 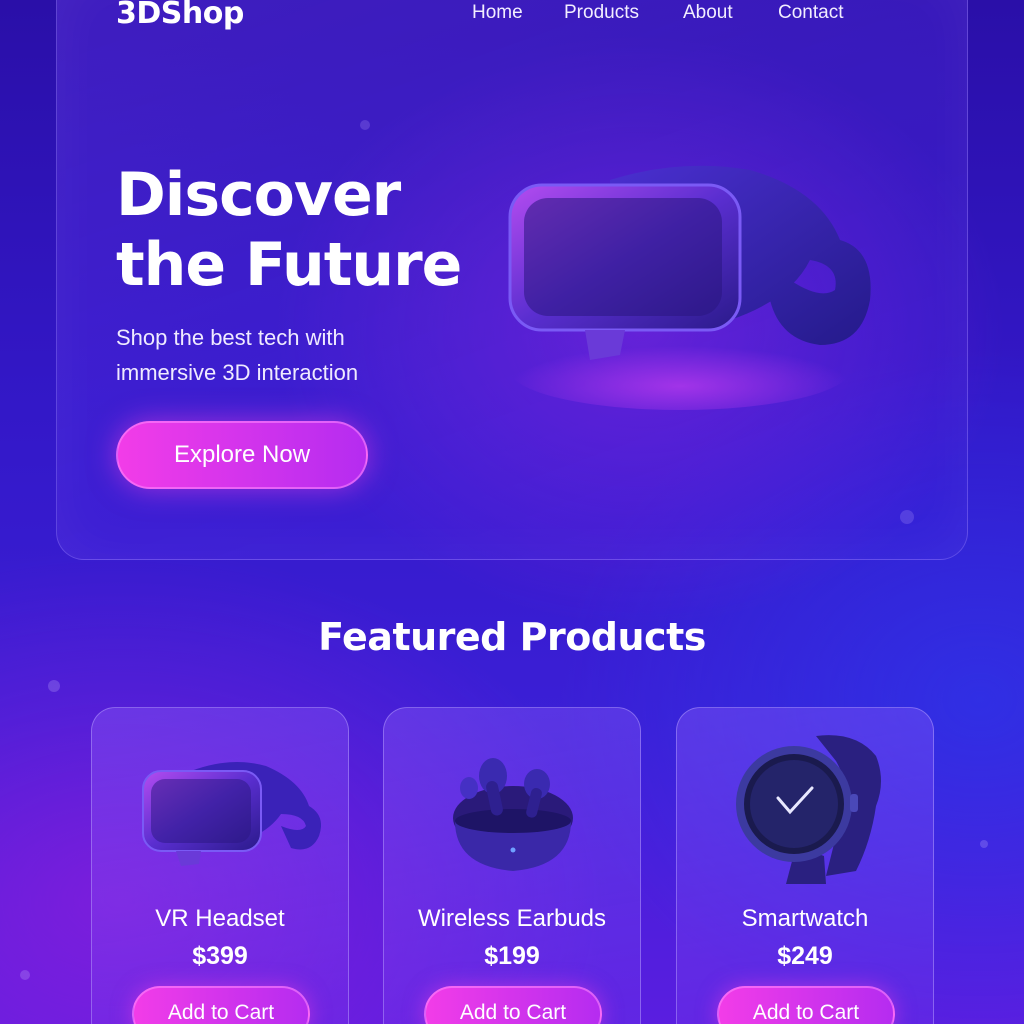 What do you see at coordinates (805, 918) in the screenshot?
I see `product-name: Smartwatch` at bounding box center [805, 918].